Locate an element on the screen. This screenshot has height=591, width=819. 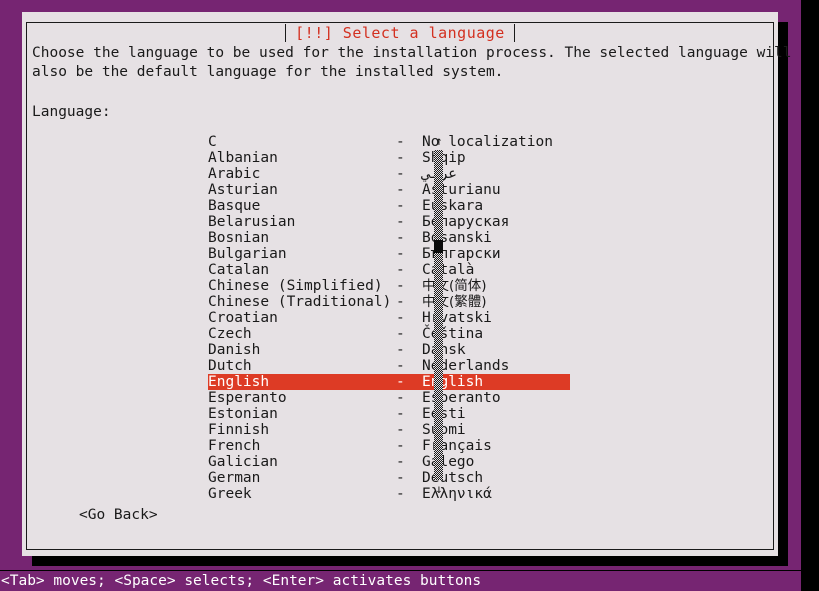
language-list-item: Esperanto - Esperanto is located at coordinates (389, 398).